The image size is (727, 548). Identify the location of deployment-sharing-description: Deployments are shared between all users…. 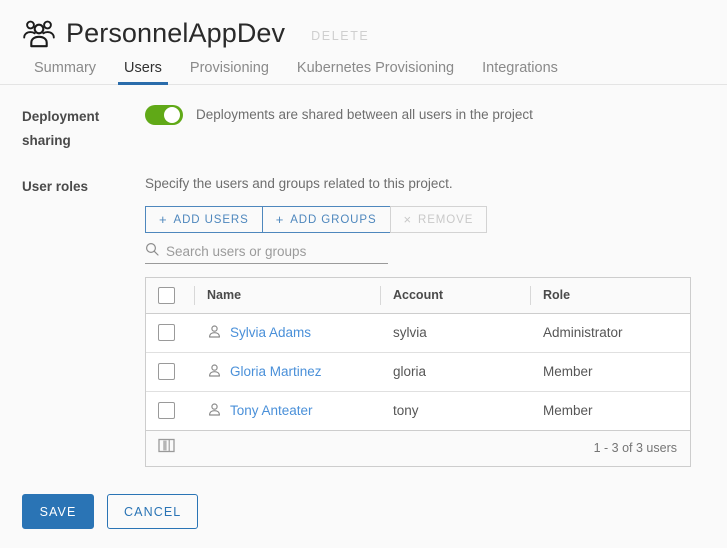
(364, 114).